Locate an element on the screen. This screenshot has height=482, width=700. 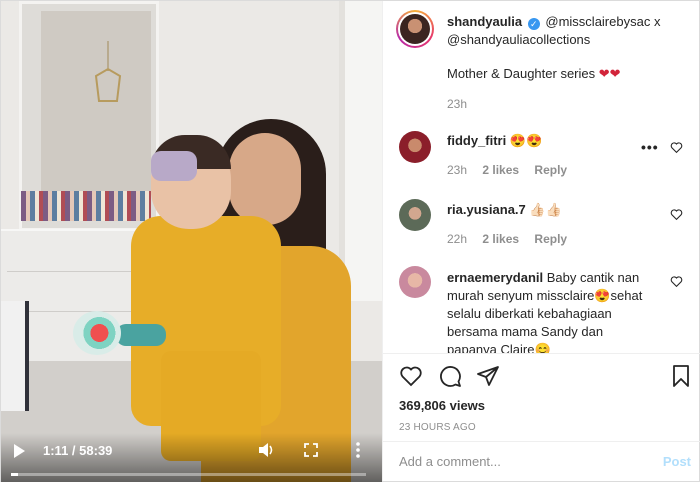
fullscreen-icon is located at coordinates (311, 450).